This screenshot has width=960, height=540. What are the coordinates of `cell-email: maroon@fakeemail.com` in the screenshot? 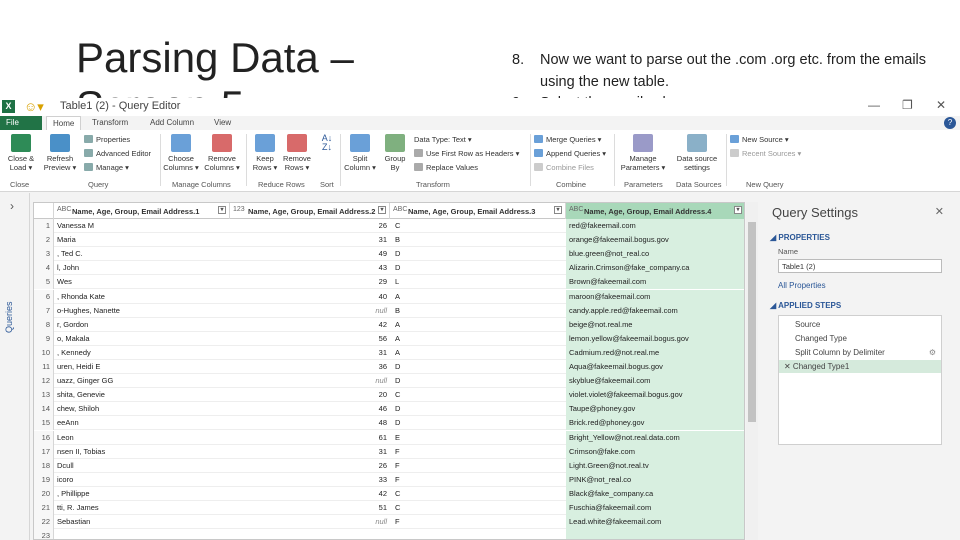 It's located at (655, 296).